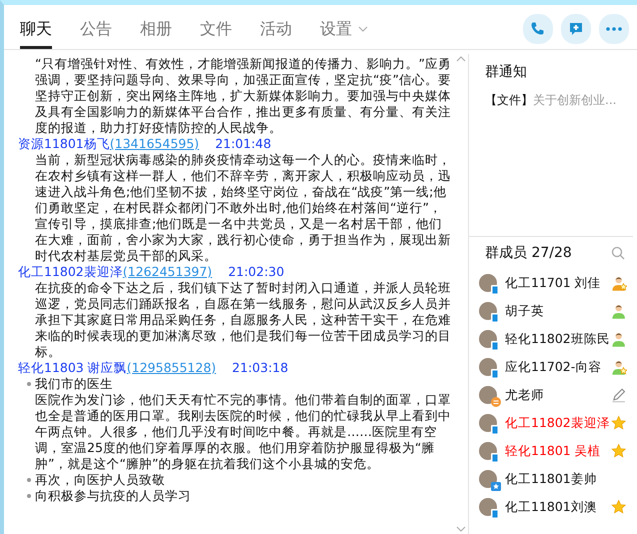  What do you see at coordinates (496, 402) in the screenshot?
I see `busy-badge-icon` at bounding box center [496, 402].